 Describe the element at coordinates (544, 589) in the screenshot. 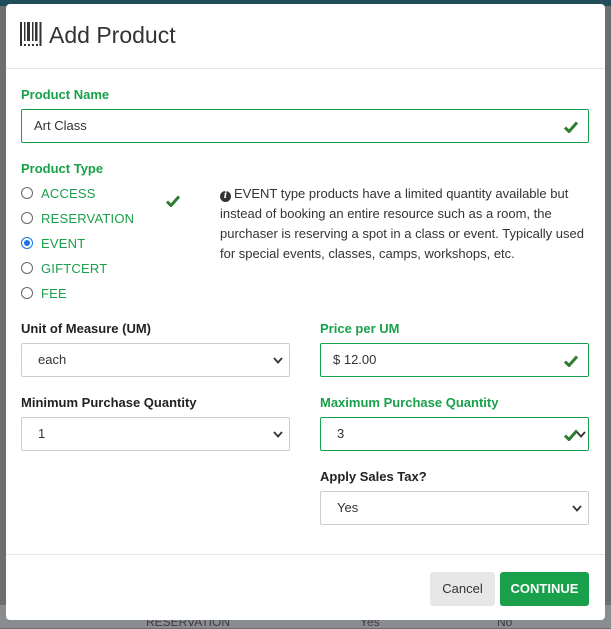

I see `continue-button: CONTINUE` at that location.